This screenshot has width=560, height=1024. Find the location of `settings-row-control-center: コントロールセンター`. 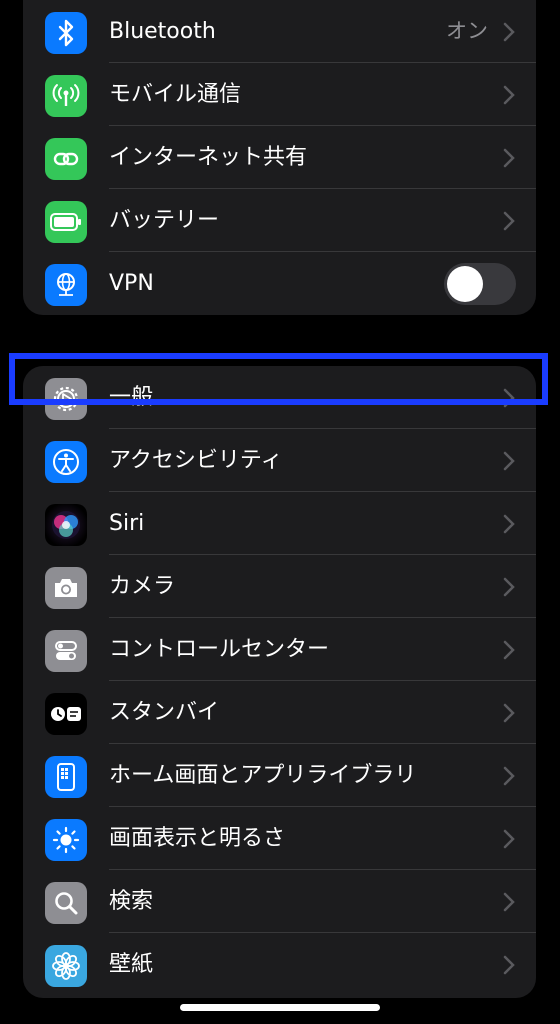

settings-row-control-center: コントロールセンター is located at coordinates (279, 649).